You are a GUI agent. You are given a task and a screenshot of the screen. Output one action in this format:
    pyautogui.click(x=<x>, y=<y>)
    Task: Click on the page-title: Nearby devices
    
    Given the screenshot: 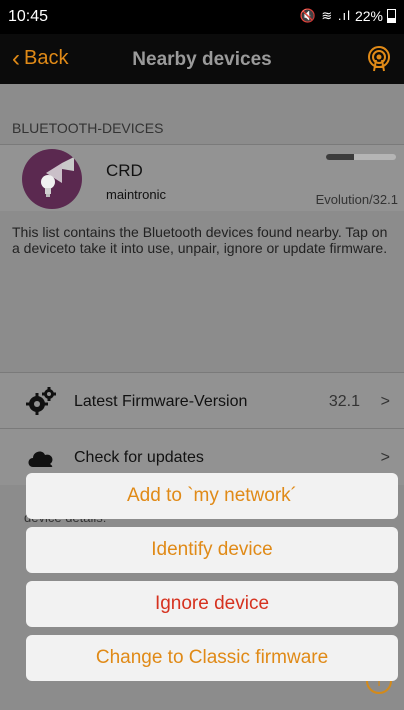 What is the action you would take?
    pyautogui.click(x=202, y=59)
    